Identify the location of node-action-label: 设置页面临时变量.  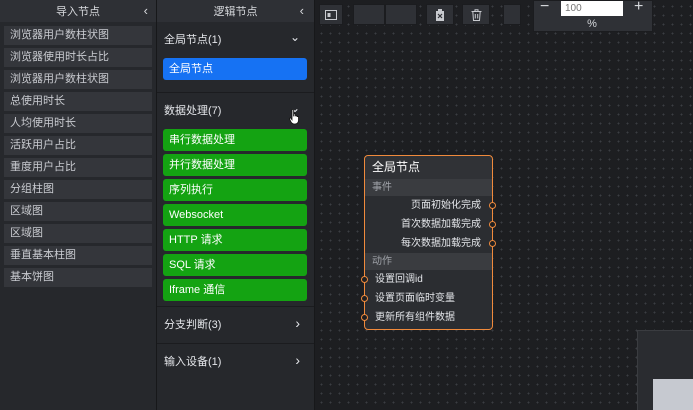
(415, 298).